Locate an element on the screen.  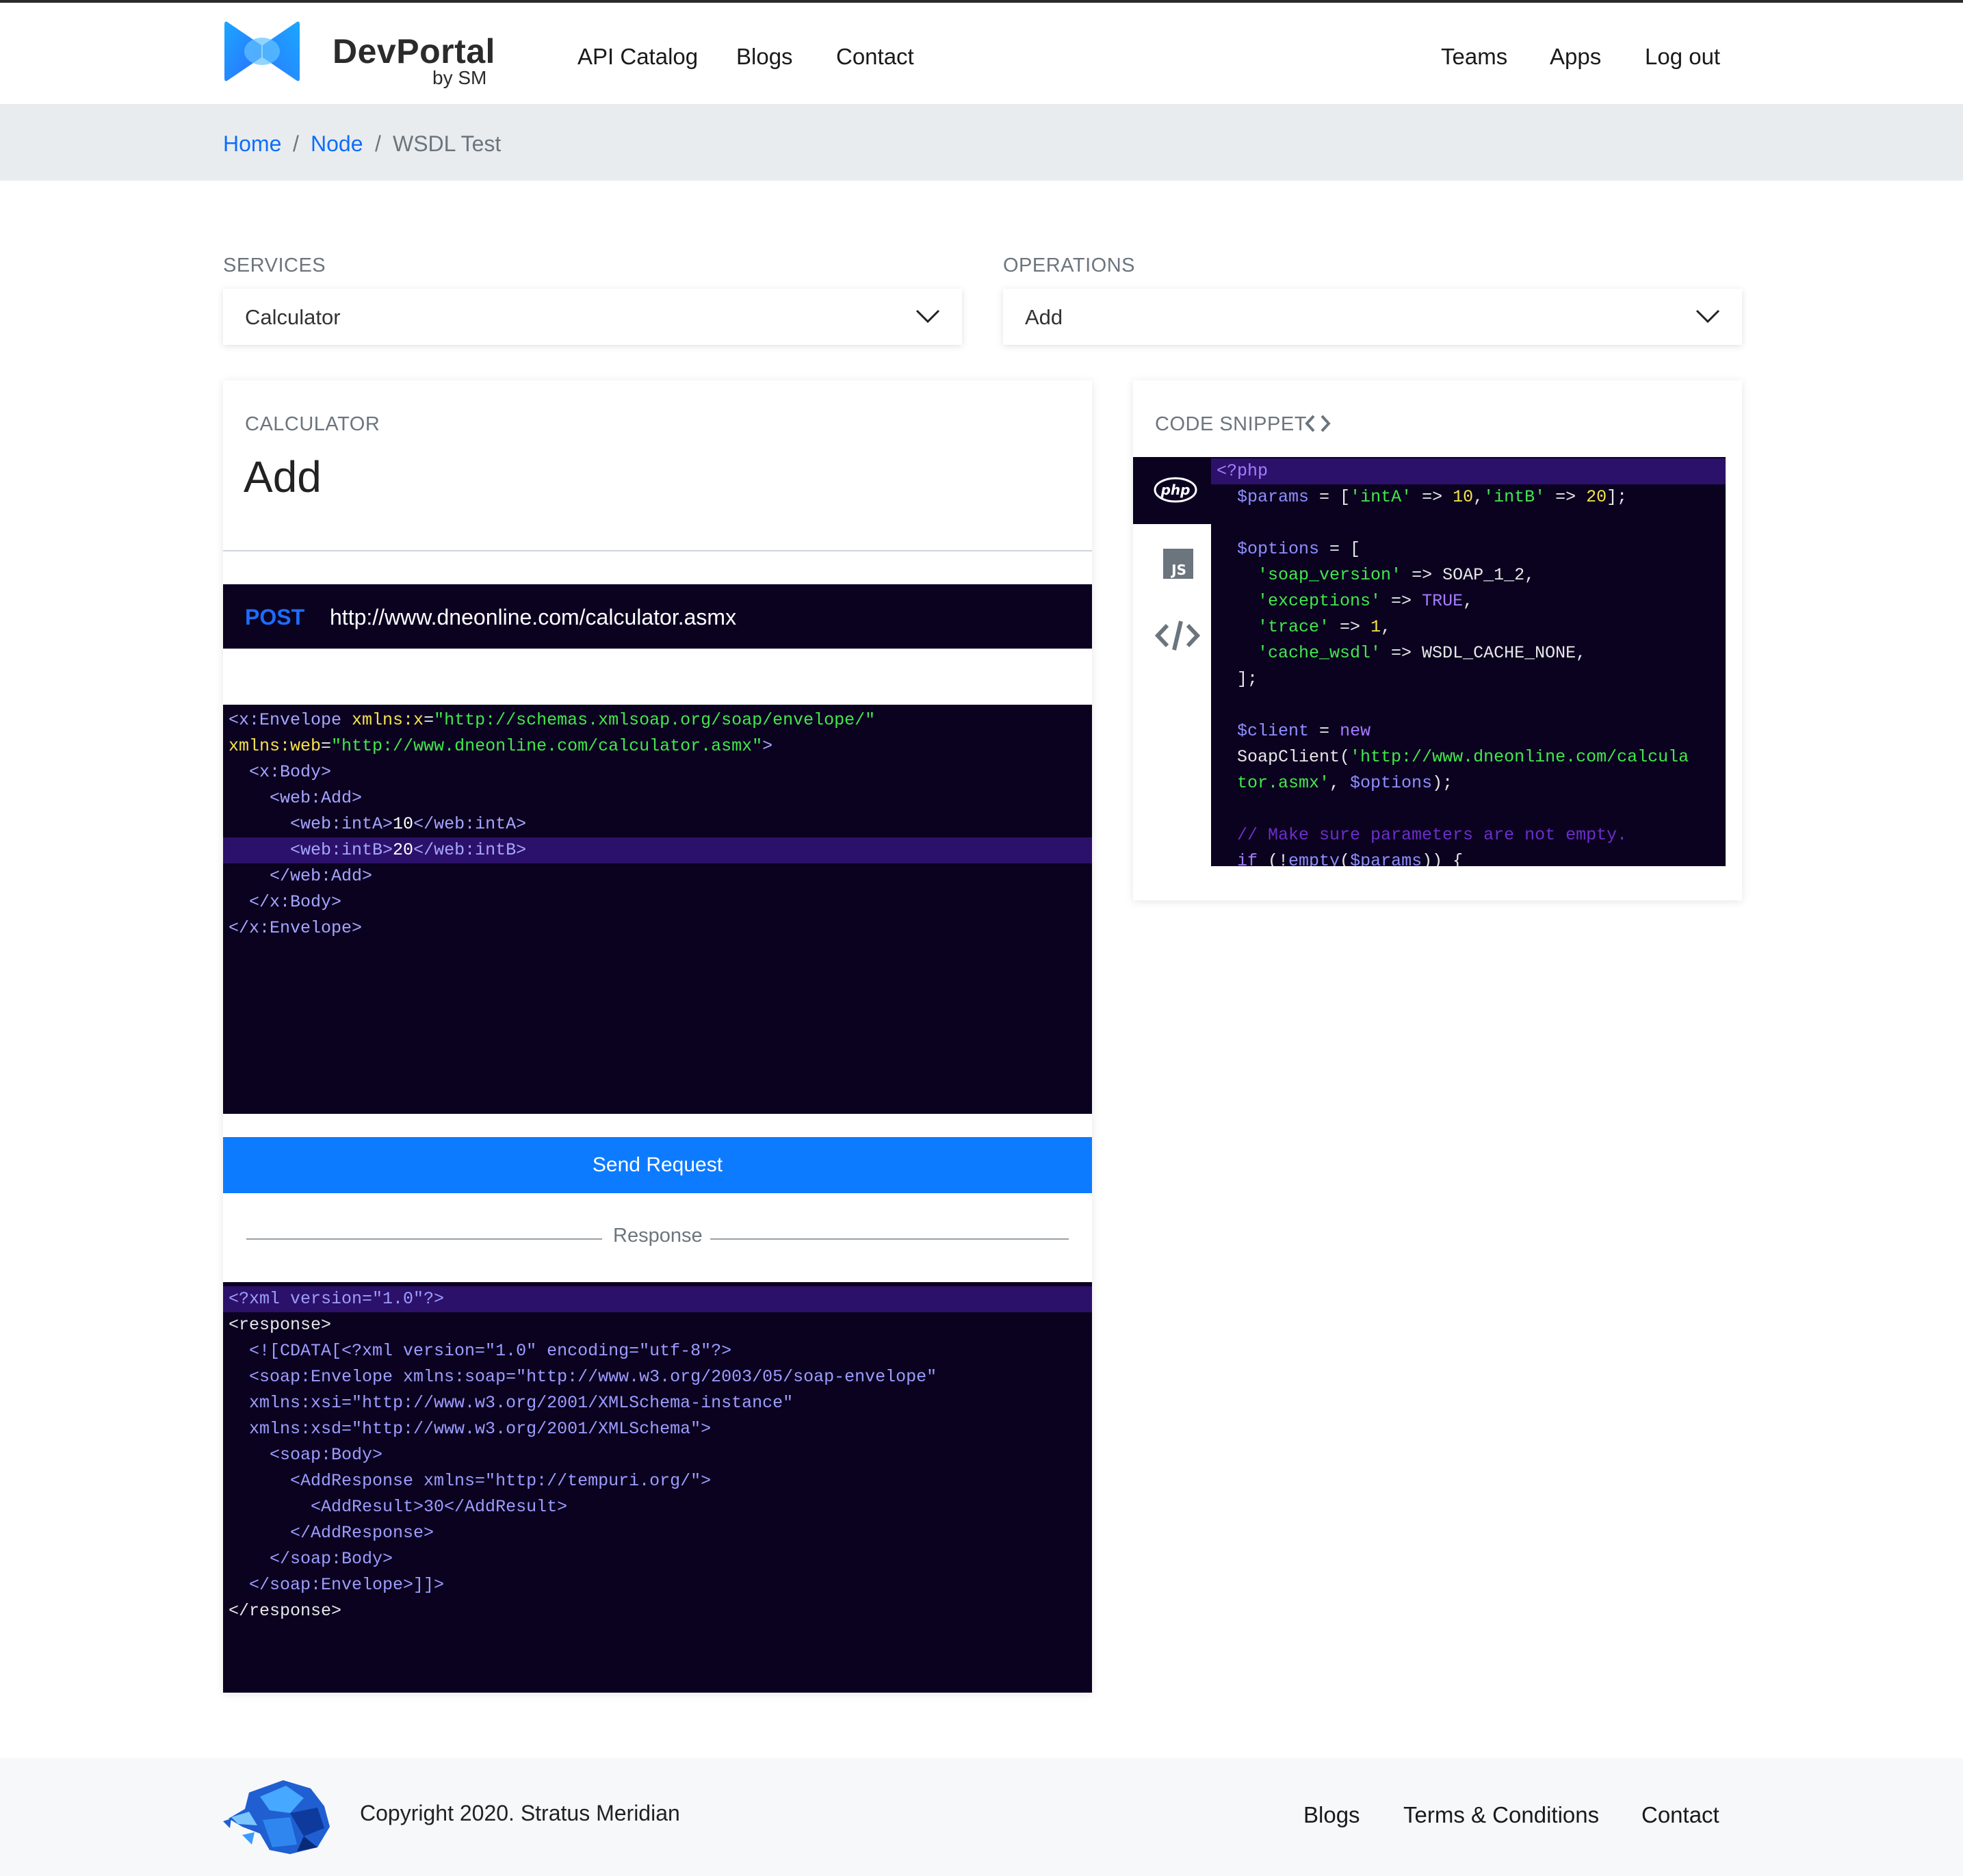
code-line: // Make sure parameters are not empty. is located at coordinates (1422, 835).